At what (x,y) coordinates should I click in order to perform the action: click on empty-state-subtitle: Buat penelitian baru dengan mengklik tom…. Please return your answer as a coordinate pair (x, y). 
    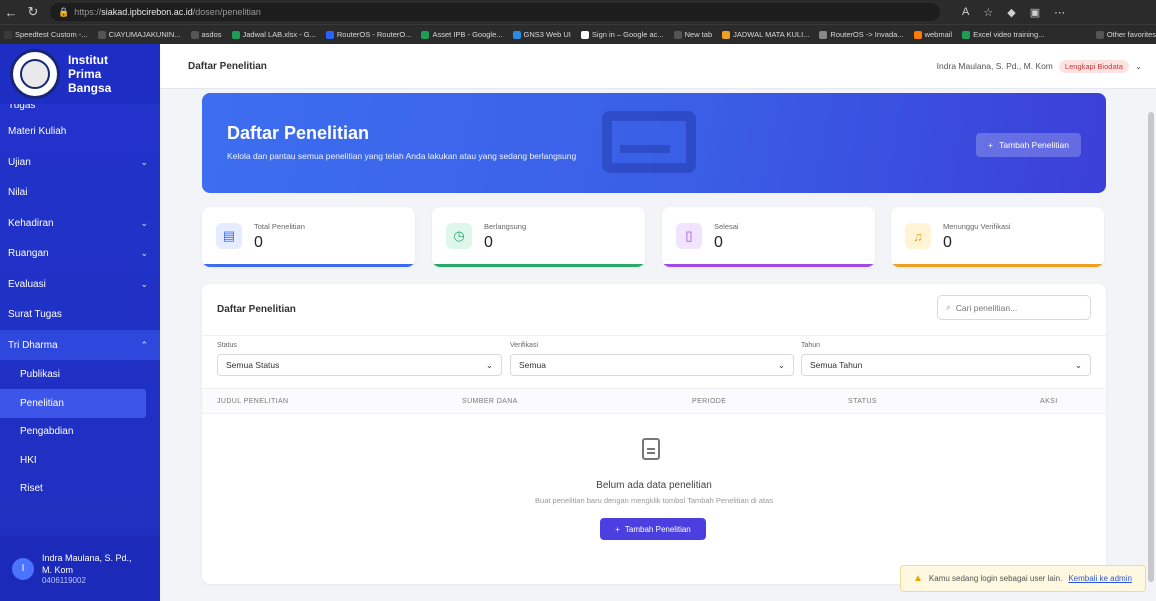
    Looking at the image, I should click on (654, 500).